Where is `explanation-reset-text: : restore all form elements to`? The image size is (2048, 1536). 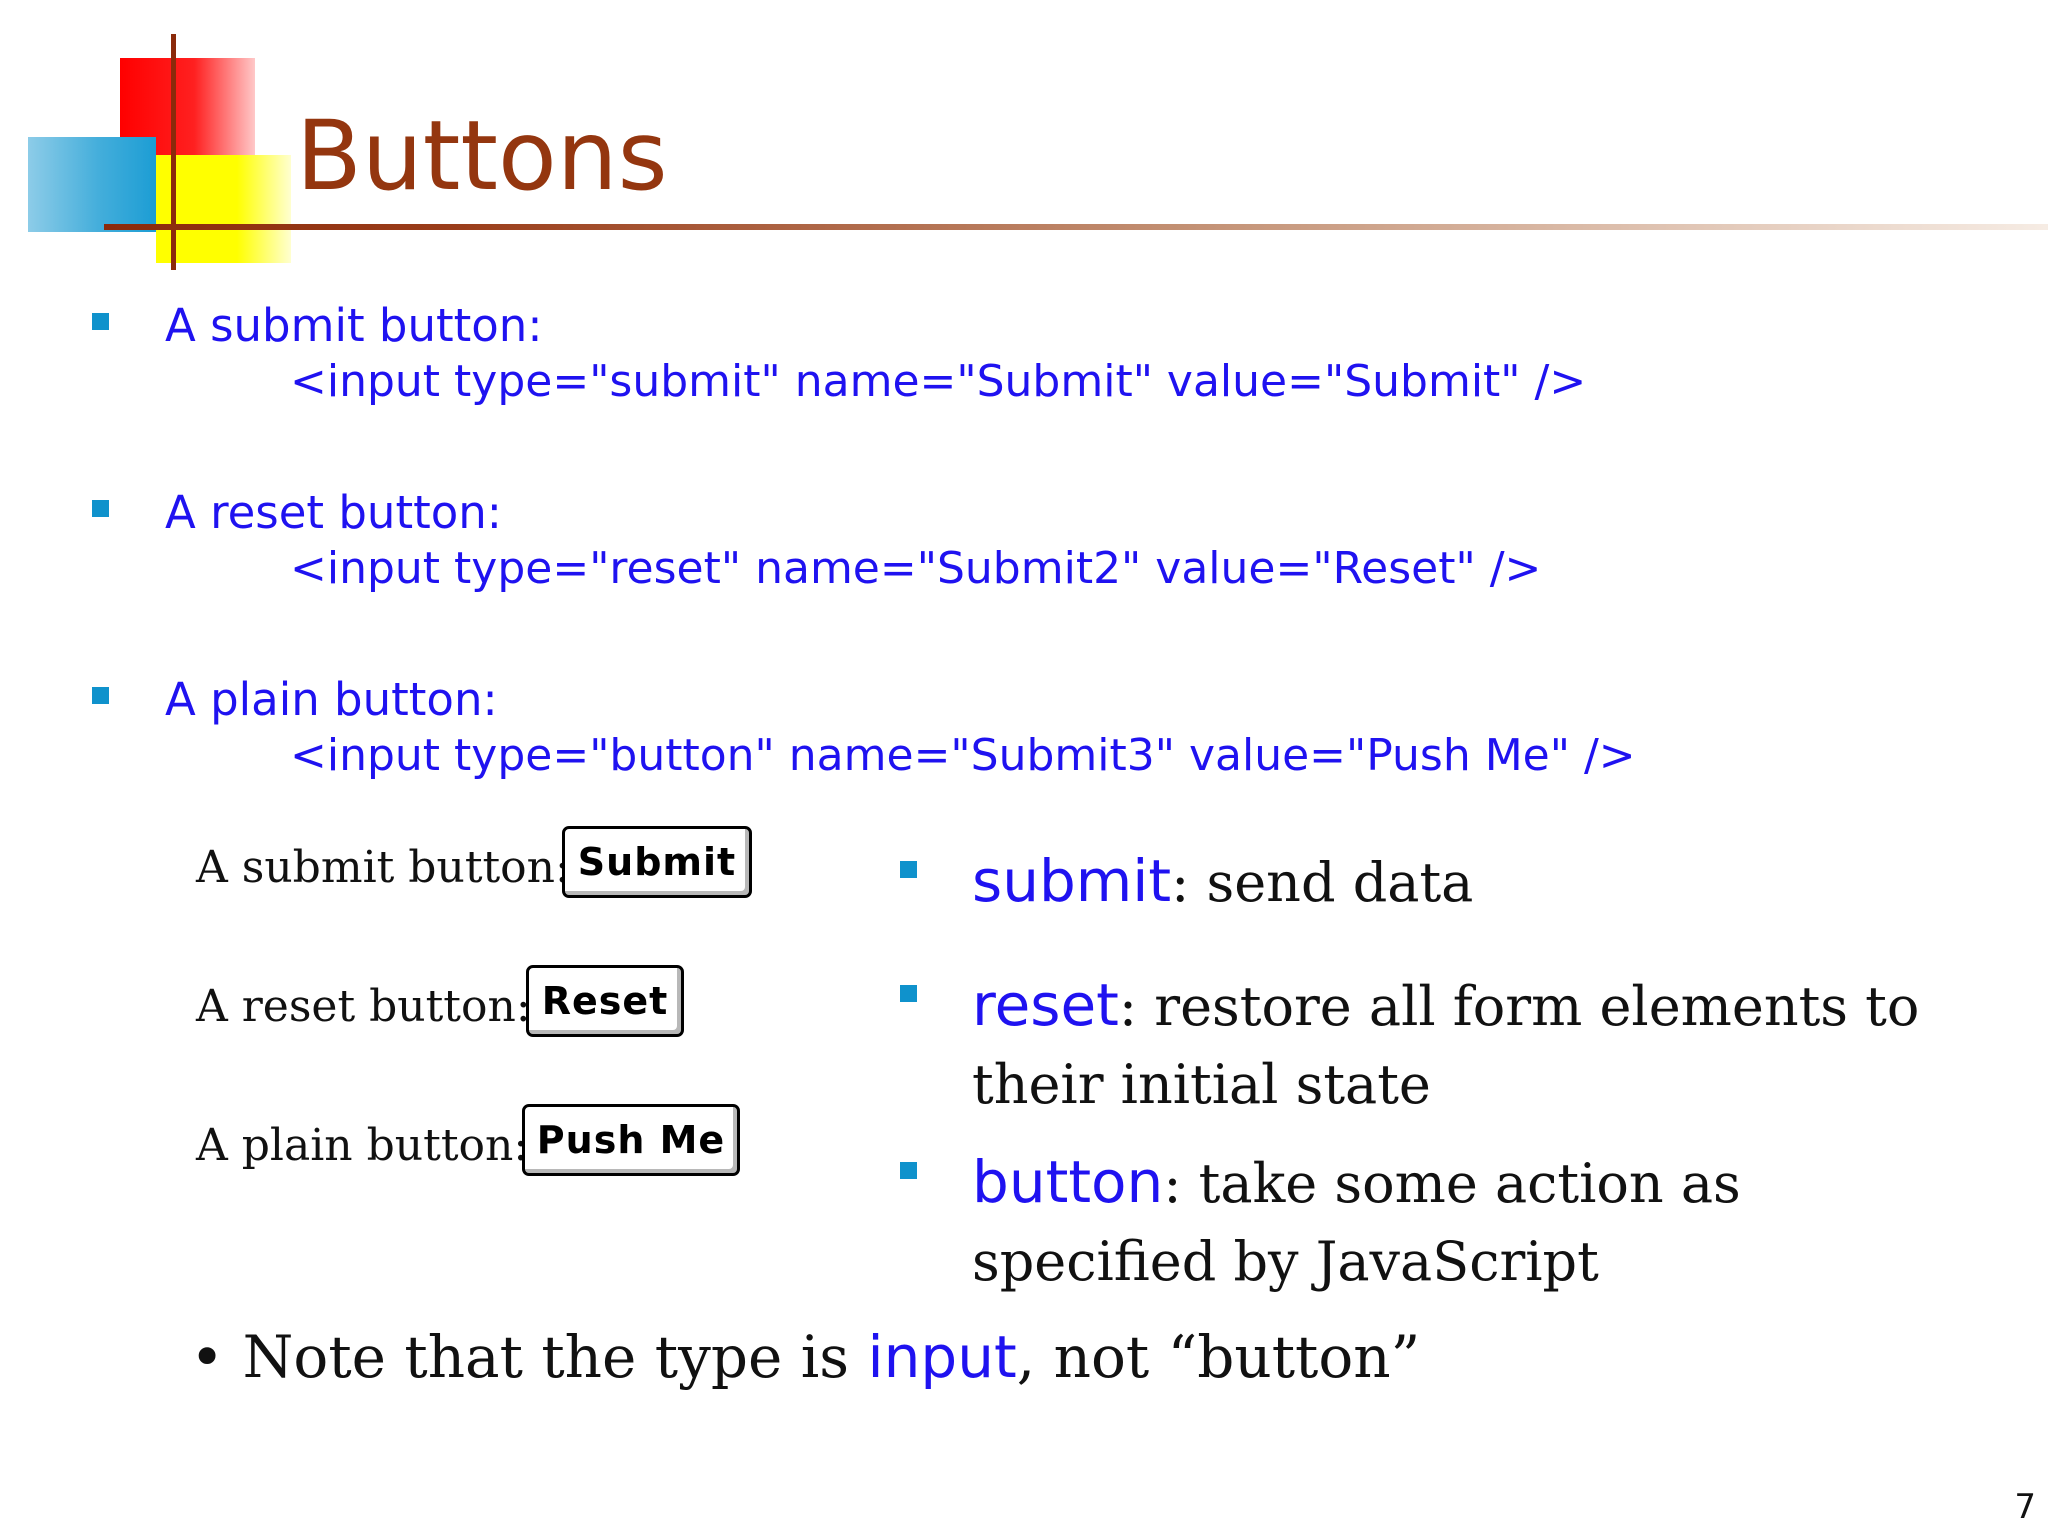 explanation-reset-text: : restore all form elements to is located at coordinates (1519, 1006).